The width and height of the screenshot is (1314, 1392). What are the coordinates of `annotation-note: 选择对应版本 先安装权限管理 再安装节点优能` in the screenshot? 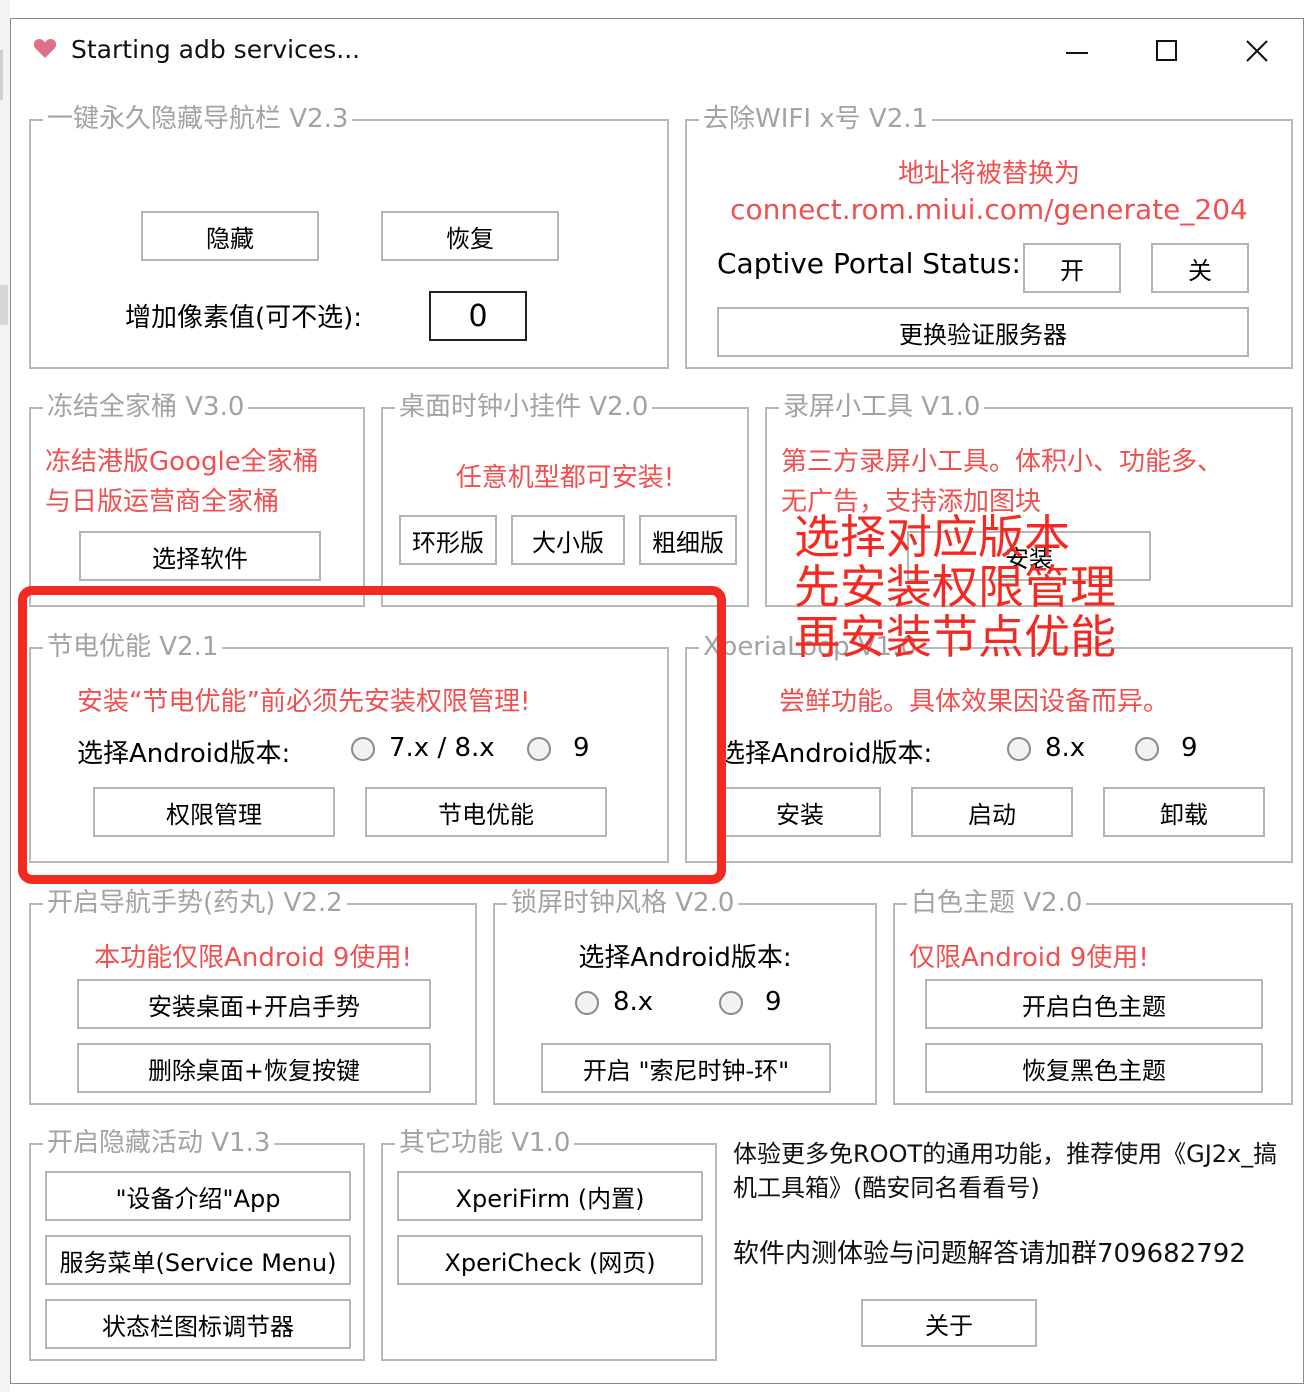 It's located at (955, 587).